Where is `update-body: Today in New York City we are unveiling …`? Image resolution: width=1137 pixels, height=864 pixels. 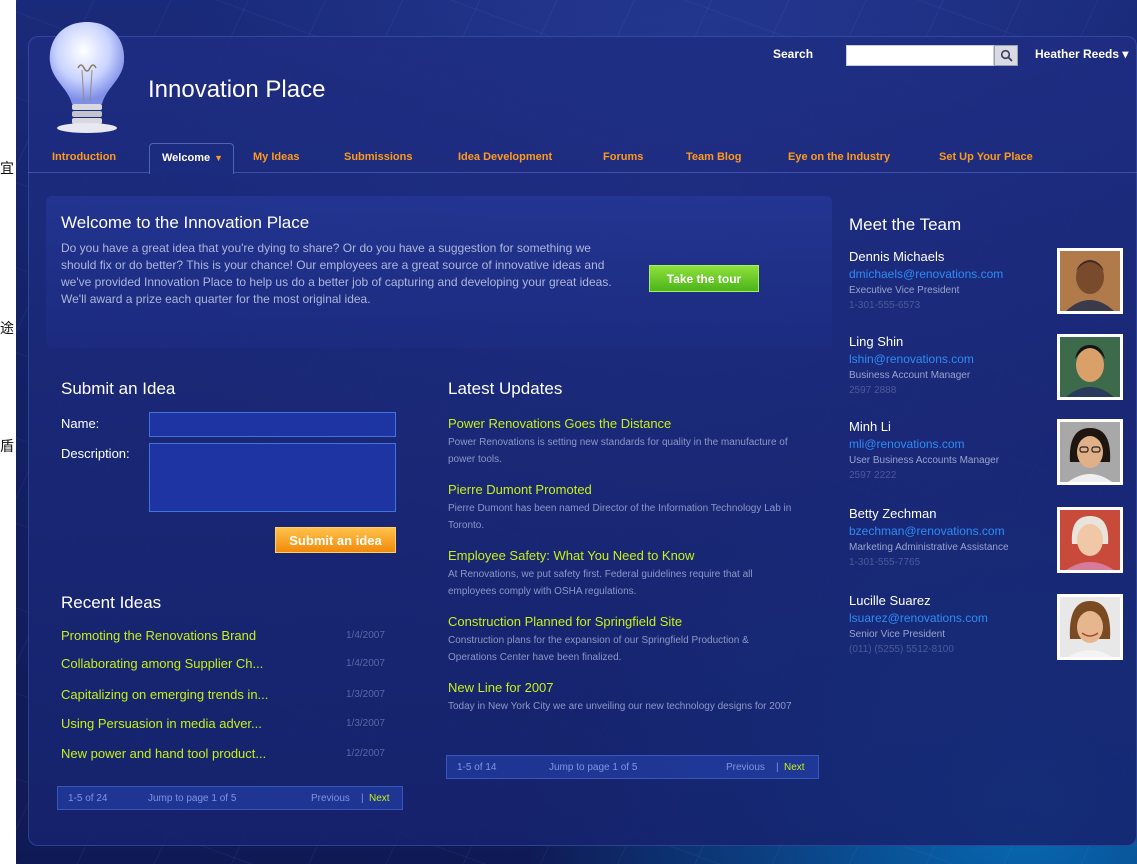
update-body: Today in New York City we are unveiling … is located at coordinates (620, 706).